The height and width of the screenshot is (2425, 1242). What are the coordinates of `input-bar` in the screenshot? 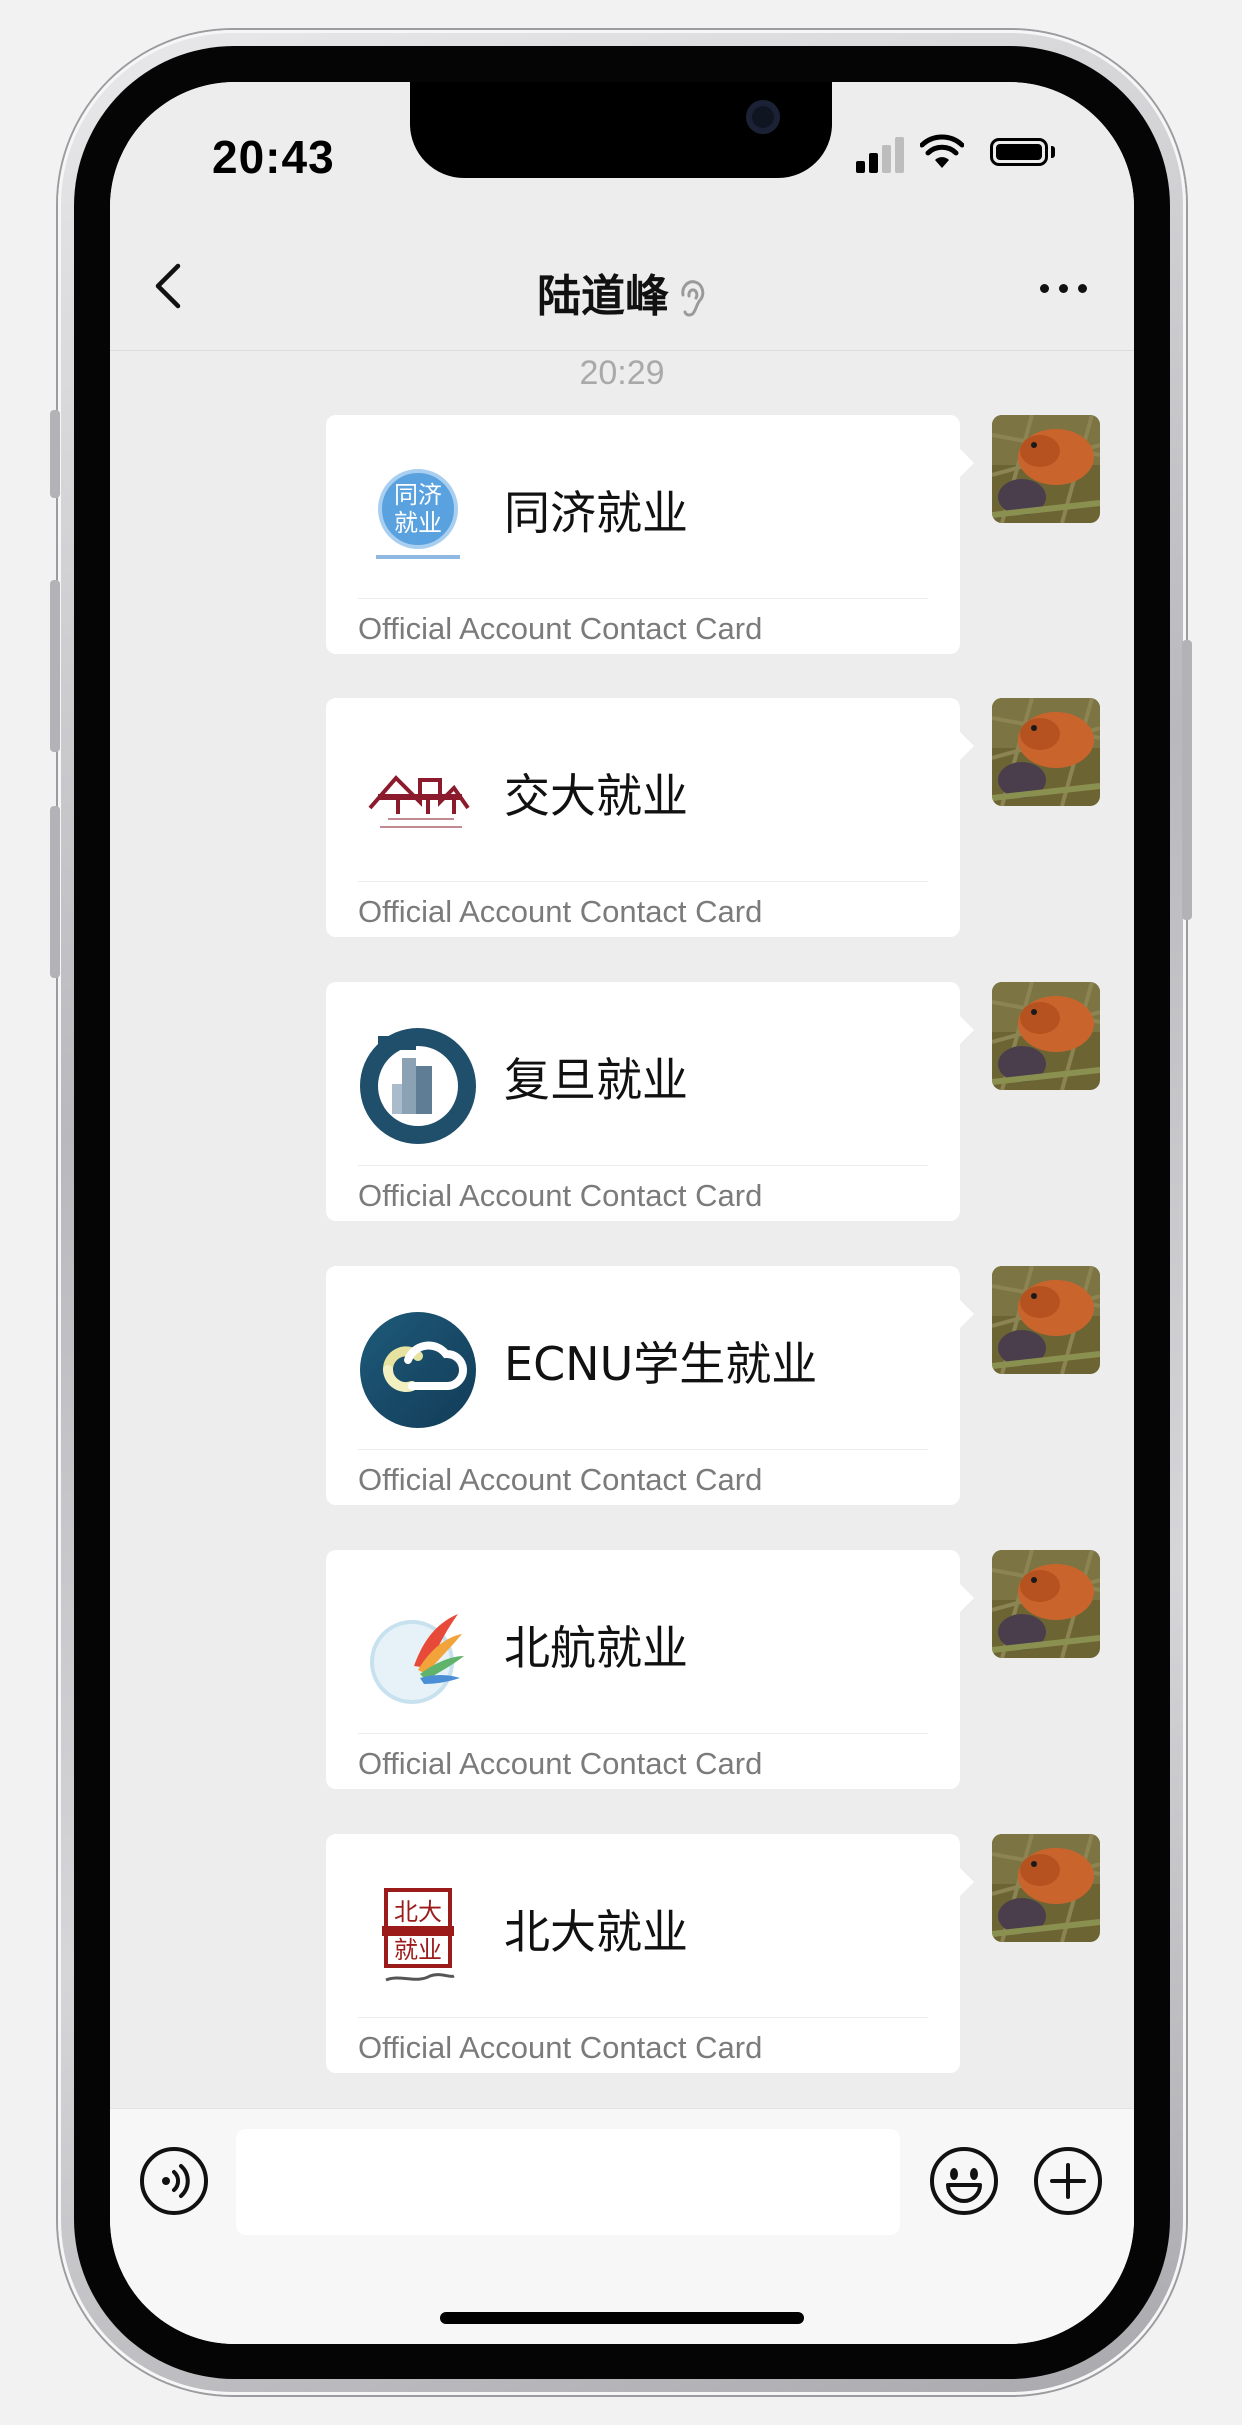 It's located at (622, 2226).